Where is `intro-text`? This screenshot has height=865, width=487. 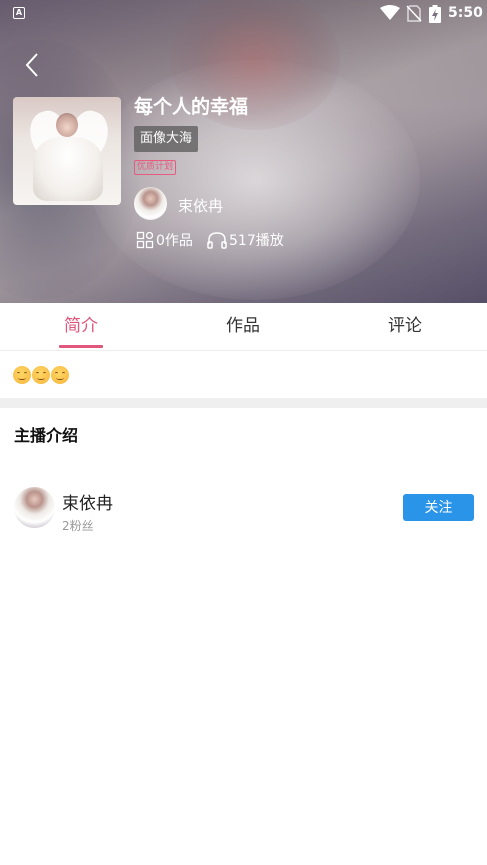
intro-text is located at coordinates (41, 376).